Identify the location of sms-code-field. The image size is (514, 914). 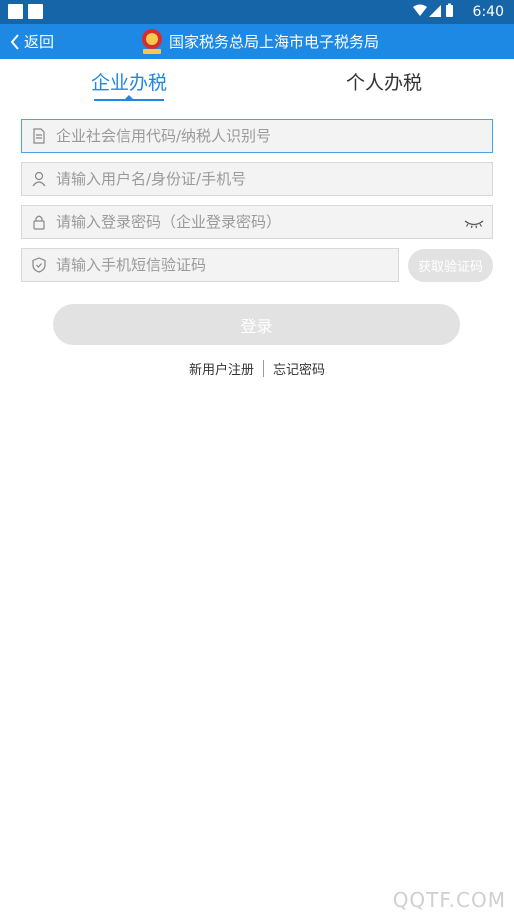
(210, 265).